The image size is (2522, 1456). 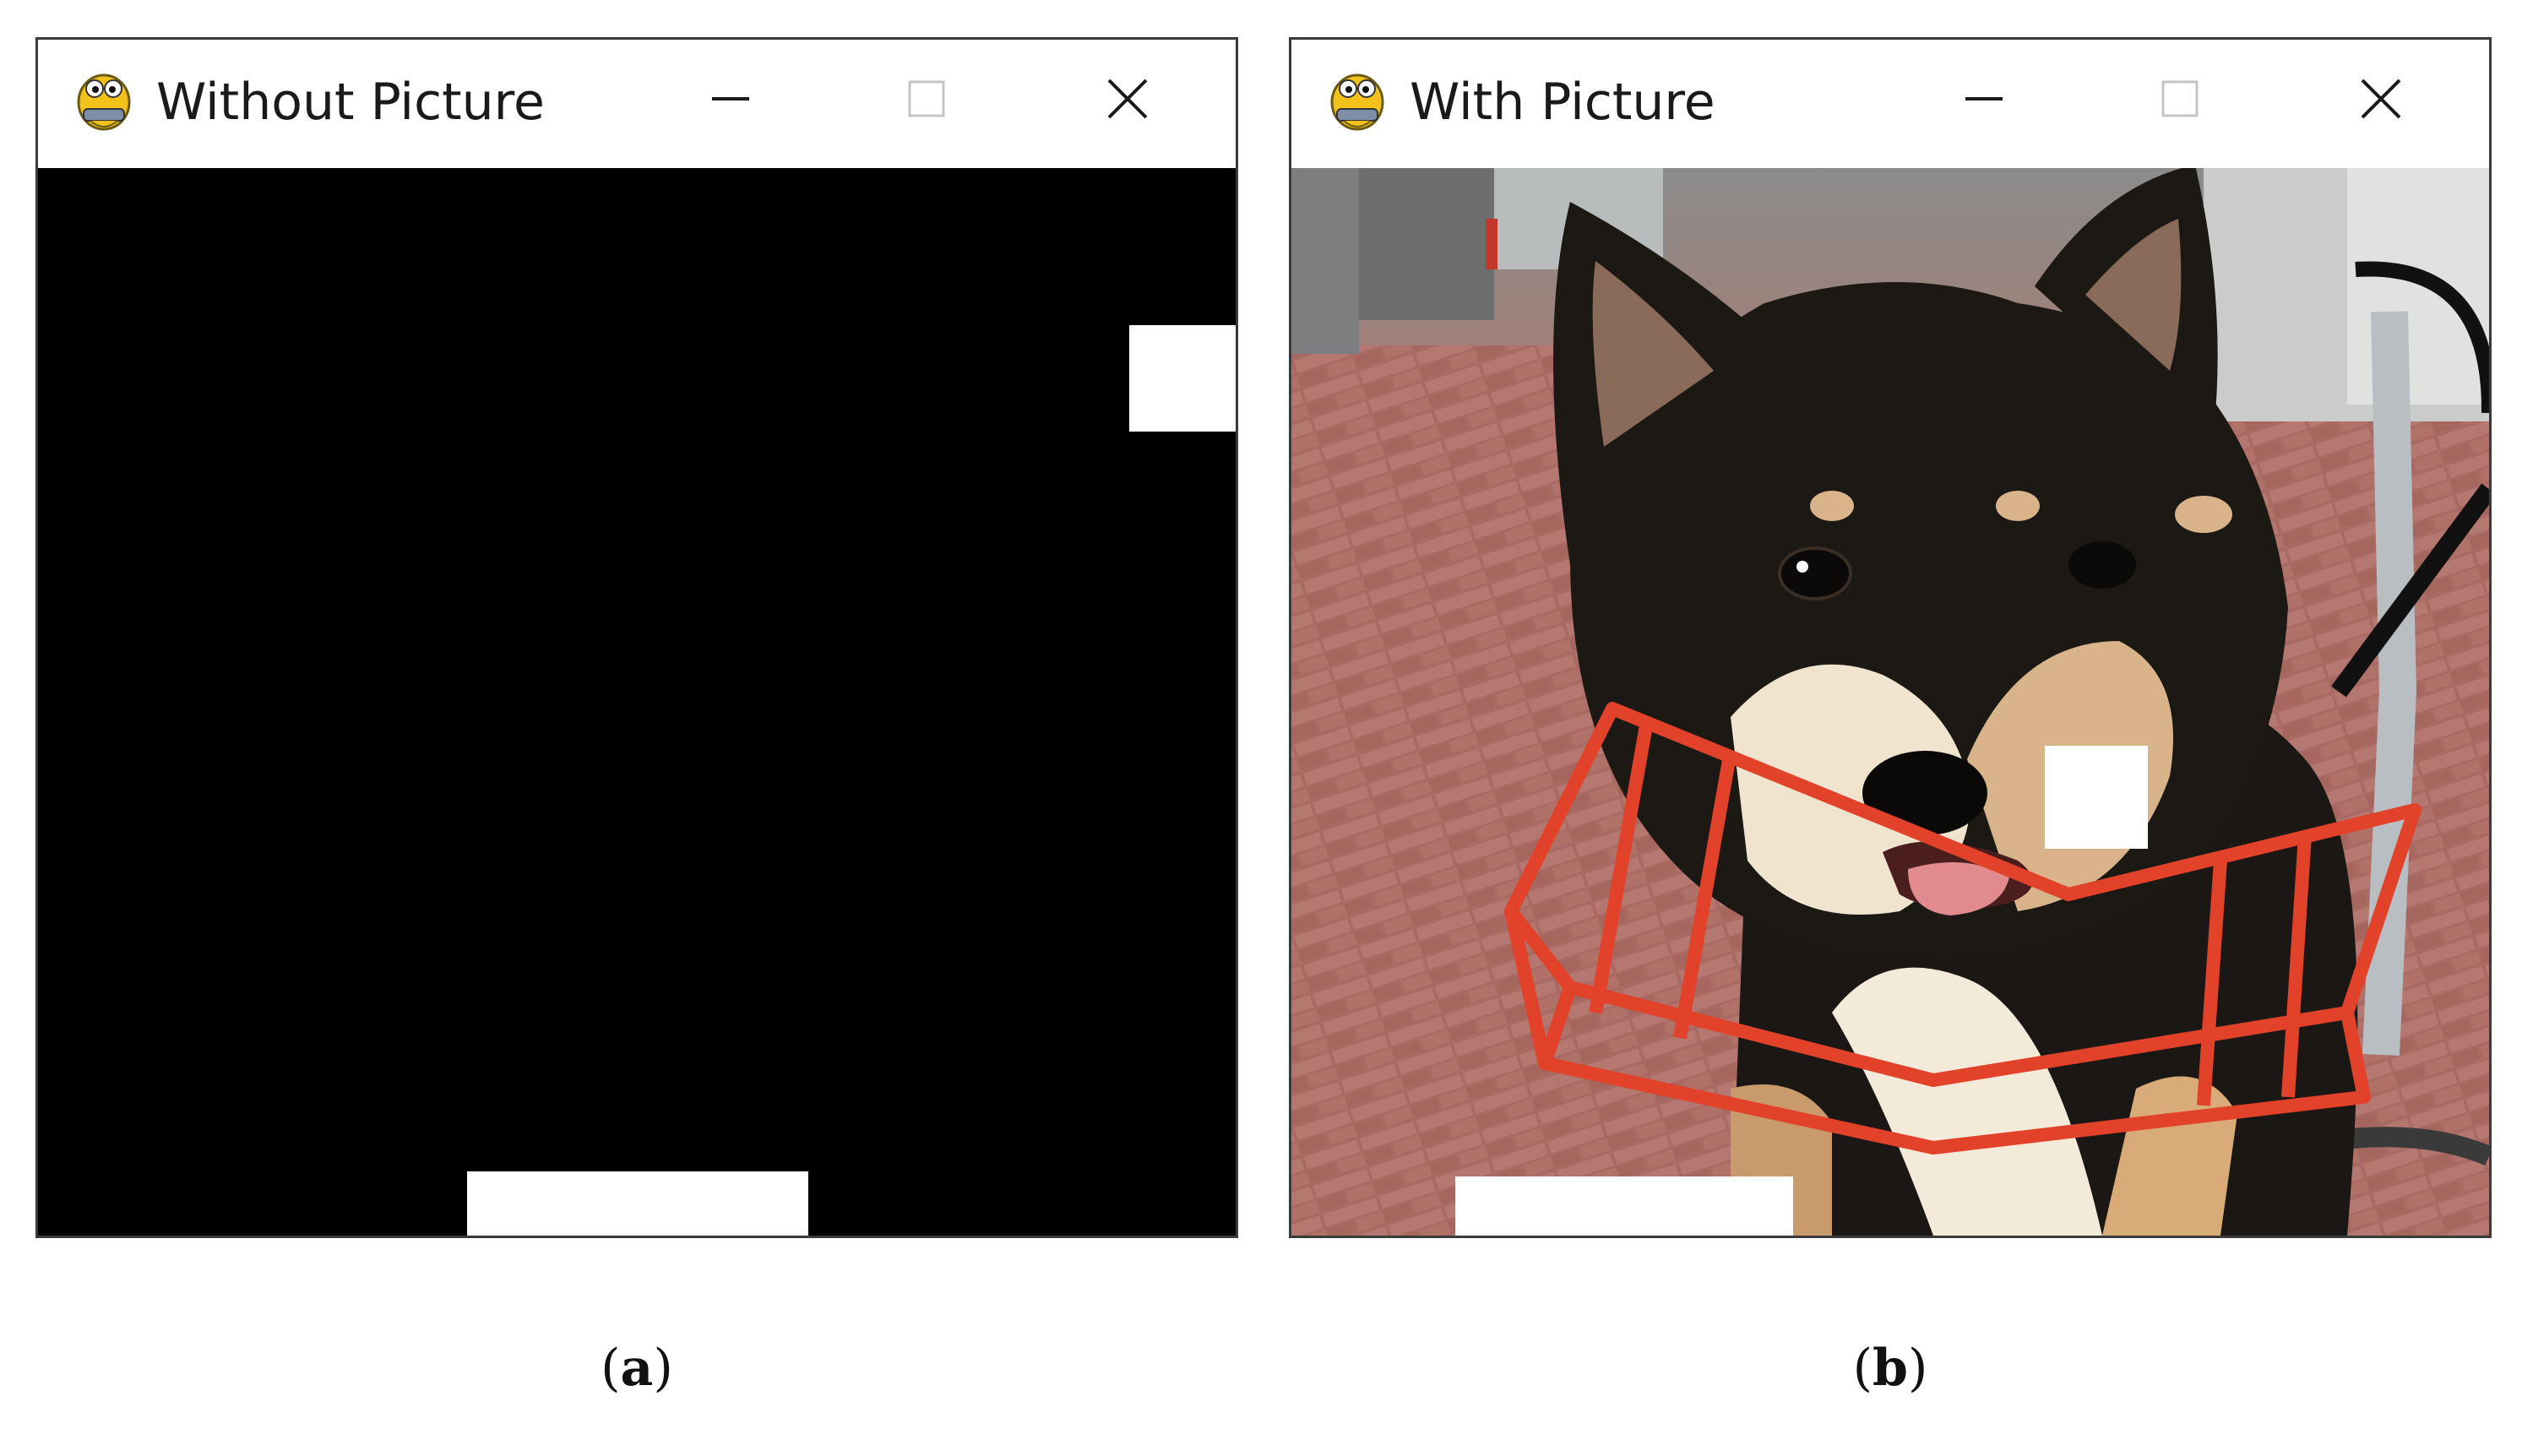 I want to click on caption-letter: b, so click(x=1890, y=1368).